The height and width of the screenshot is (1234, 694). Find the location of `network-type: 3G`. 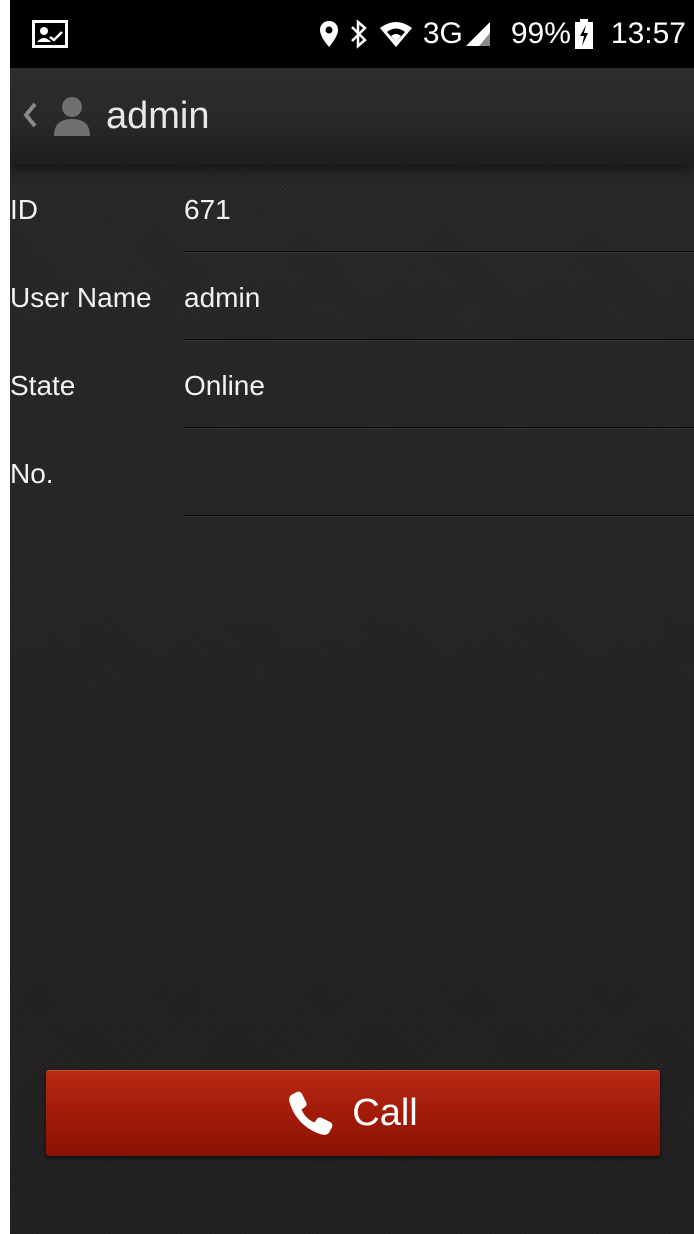

network-type: 3G is located at coordinates (442, 33).